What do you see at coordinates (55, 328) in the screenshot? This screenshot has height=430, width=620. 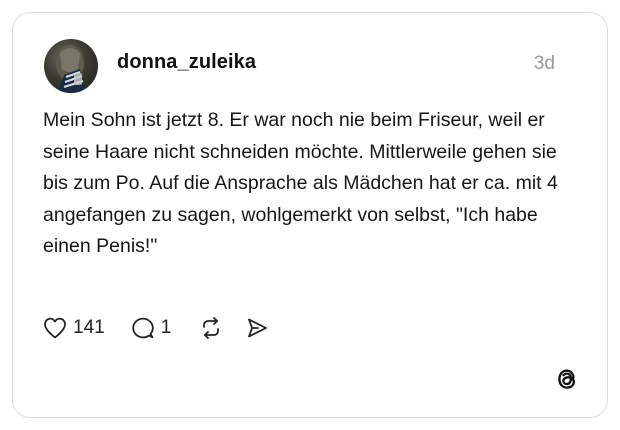 I see `heart-icon` at bounding box center [55, 328].